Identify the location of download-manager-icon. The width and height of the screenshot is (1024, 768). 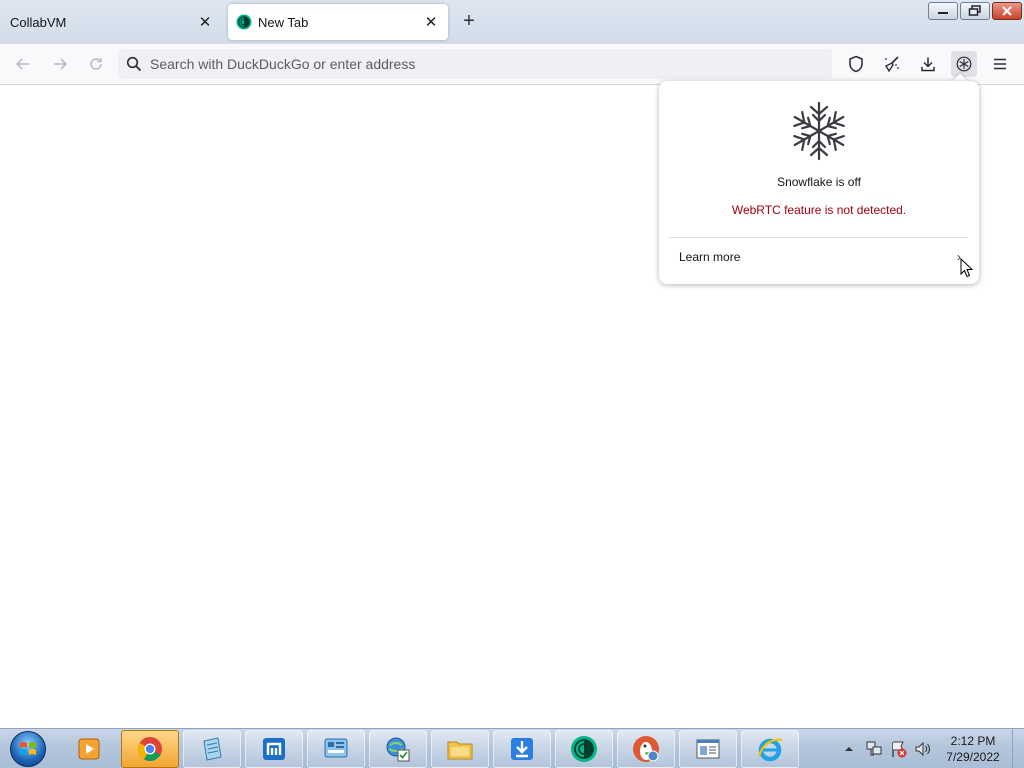
(522, 749).